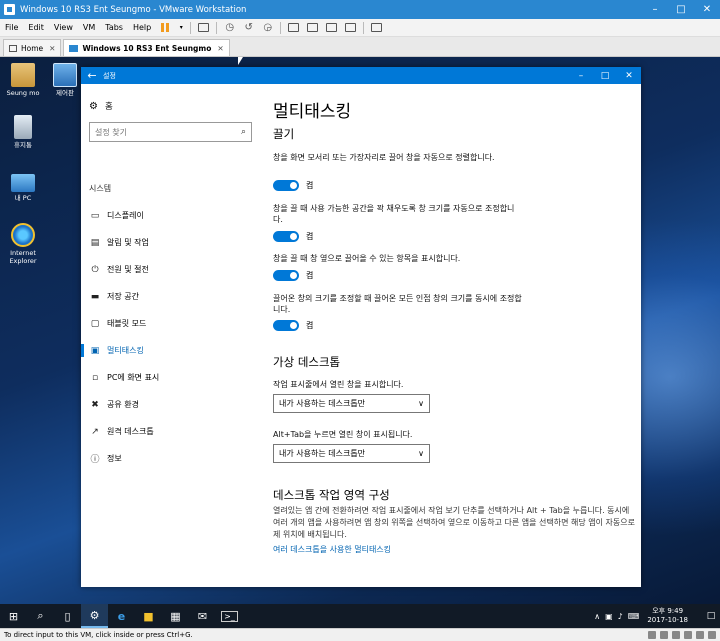  What do you see at coordinates (171, 323) in the screenshot?
I see `nav-item-tablet-mode: ▢ 태블릿 모드` at bounding box center [171, 323].